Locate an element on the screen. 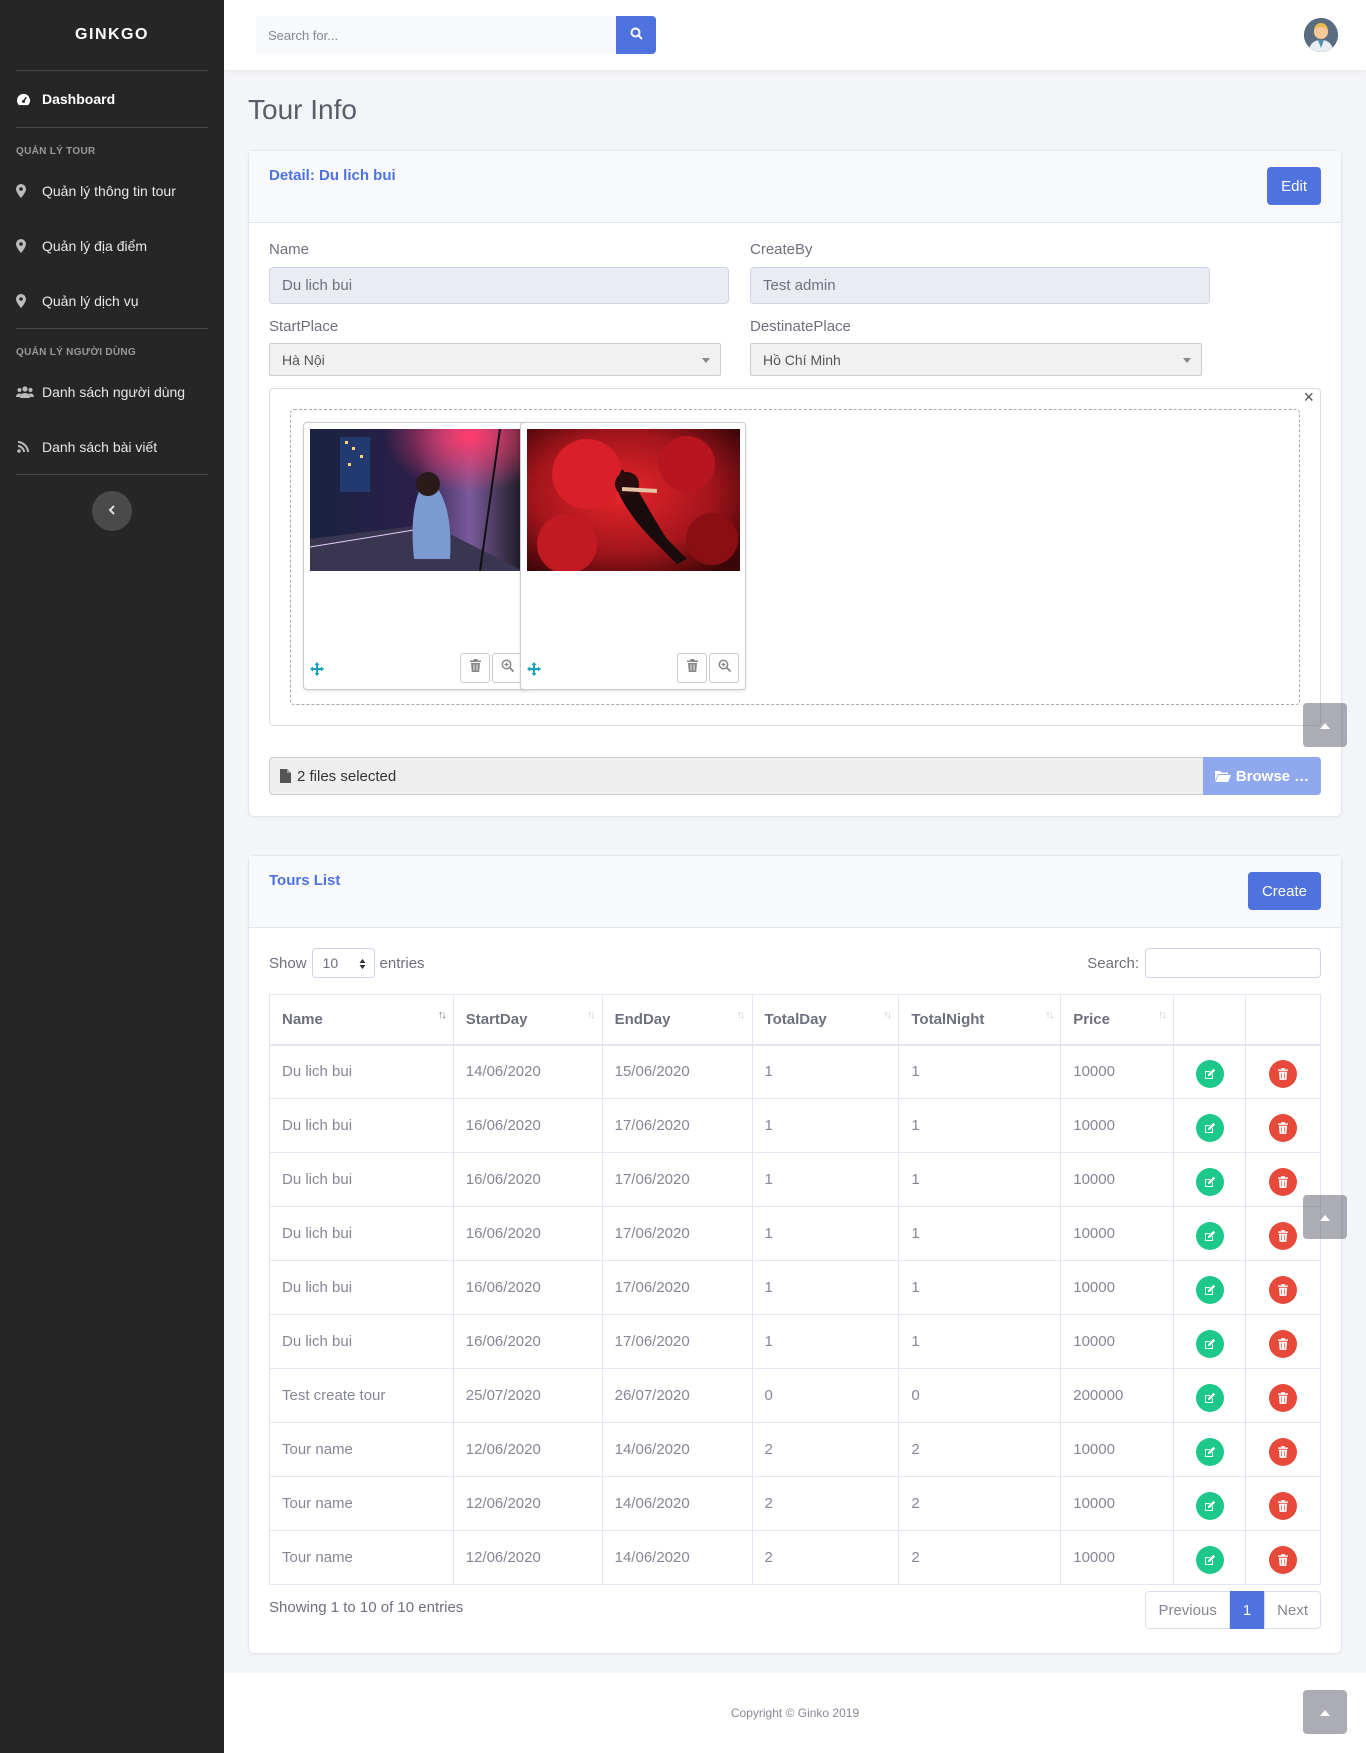 The height and width of the screenshot is (1753, 1366). sidebar-item-places: Quản lý địa điểm is located at coordinates (112, 245).